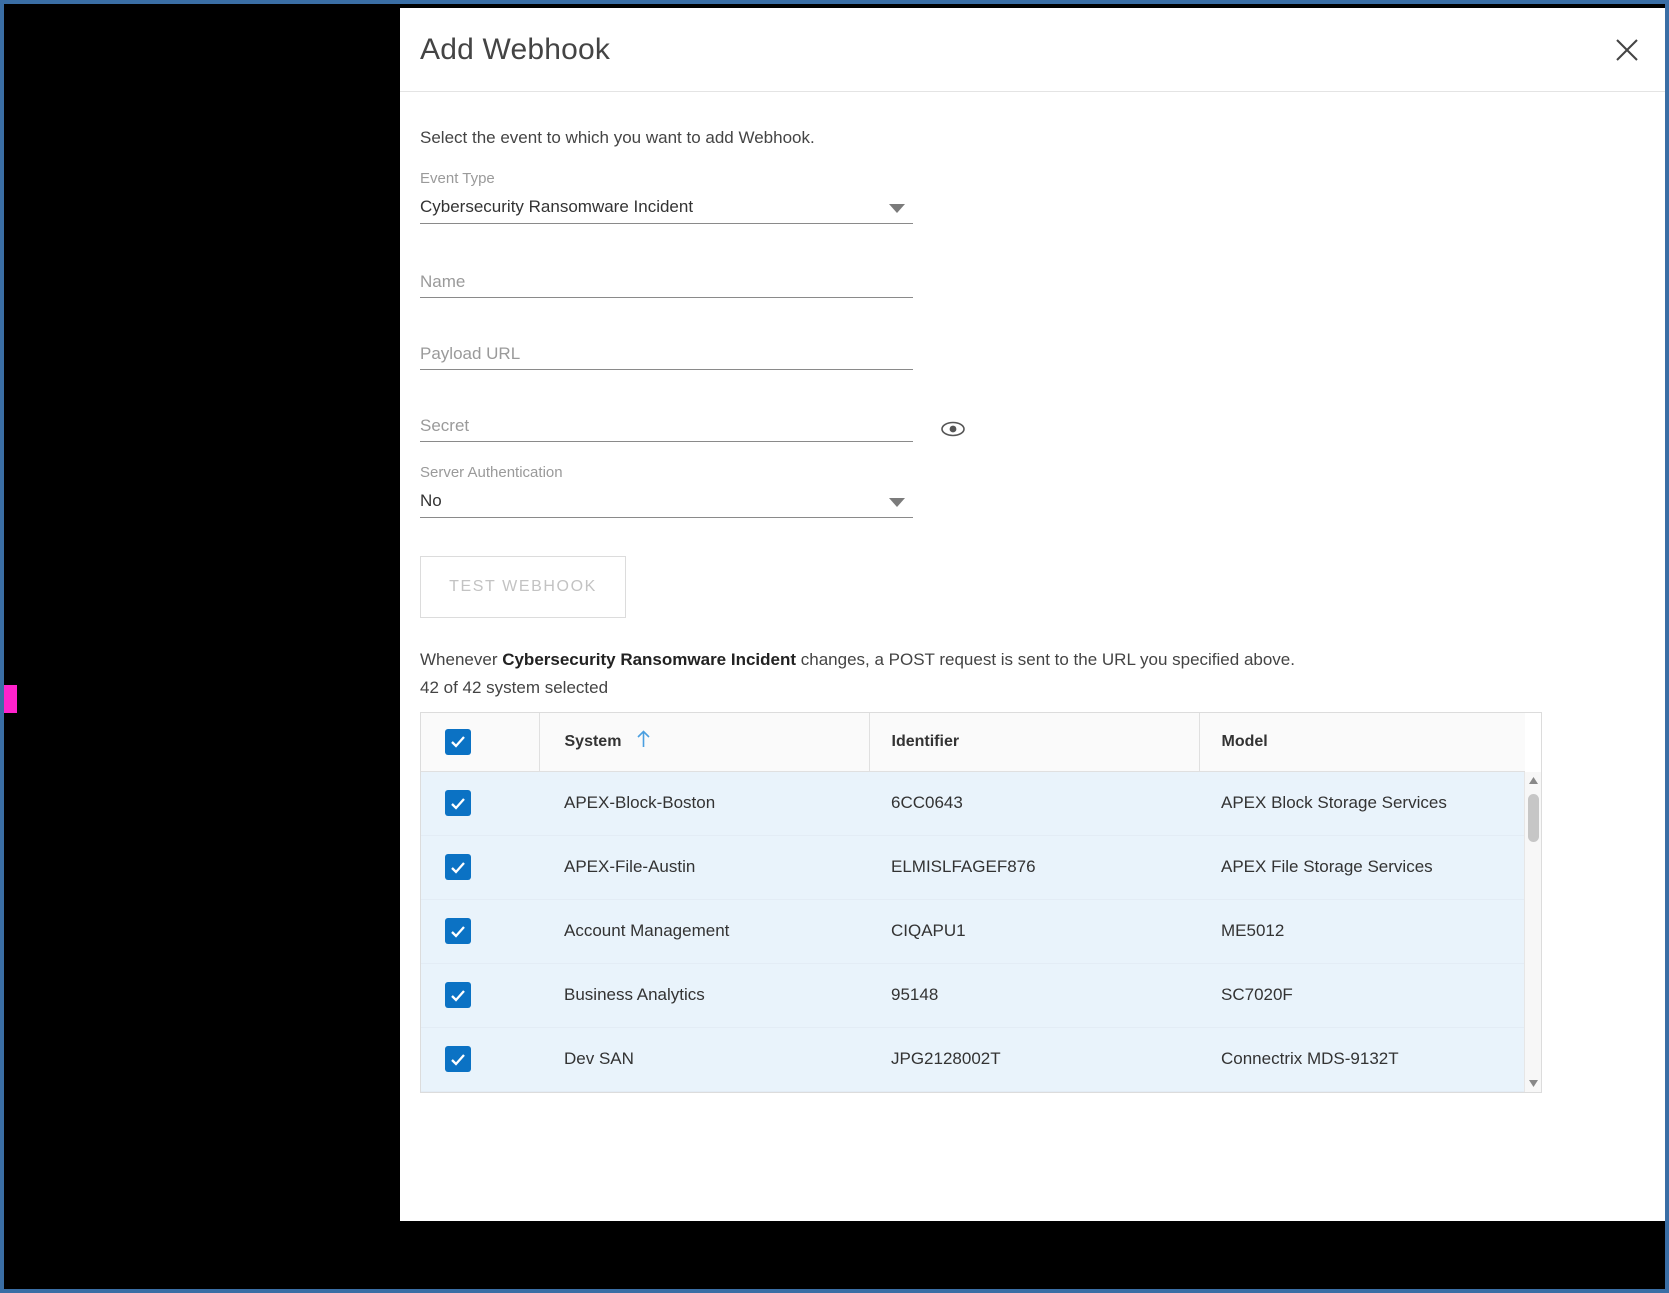 This screenshot has height=1293, width=1669. Describe the element at coordinates (649, 659) in the screenshot. I see `description-event-name: Cybersecurity Ransomware Incident` at that location.